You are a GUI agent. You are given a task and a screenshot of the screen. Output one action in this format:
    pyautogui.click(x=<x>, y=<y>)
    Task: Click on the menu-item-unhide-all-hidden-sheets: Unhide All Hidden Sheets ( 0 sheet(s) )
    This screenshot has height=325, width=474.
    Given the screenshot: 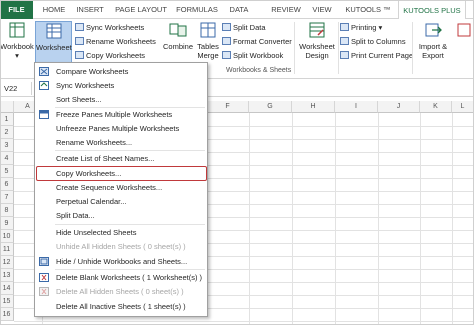 What is the action you would take?
    pyautogui.click(x=121, y=246)
    